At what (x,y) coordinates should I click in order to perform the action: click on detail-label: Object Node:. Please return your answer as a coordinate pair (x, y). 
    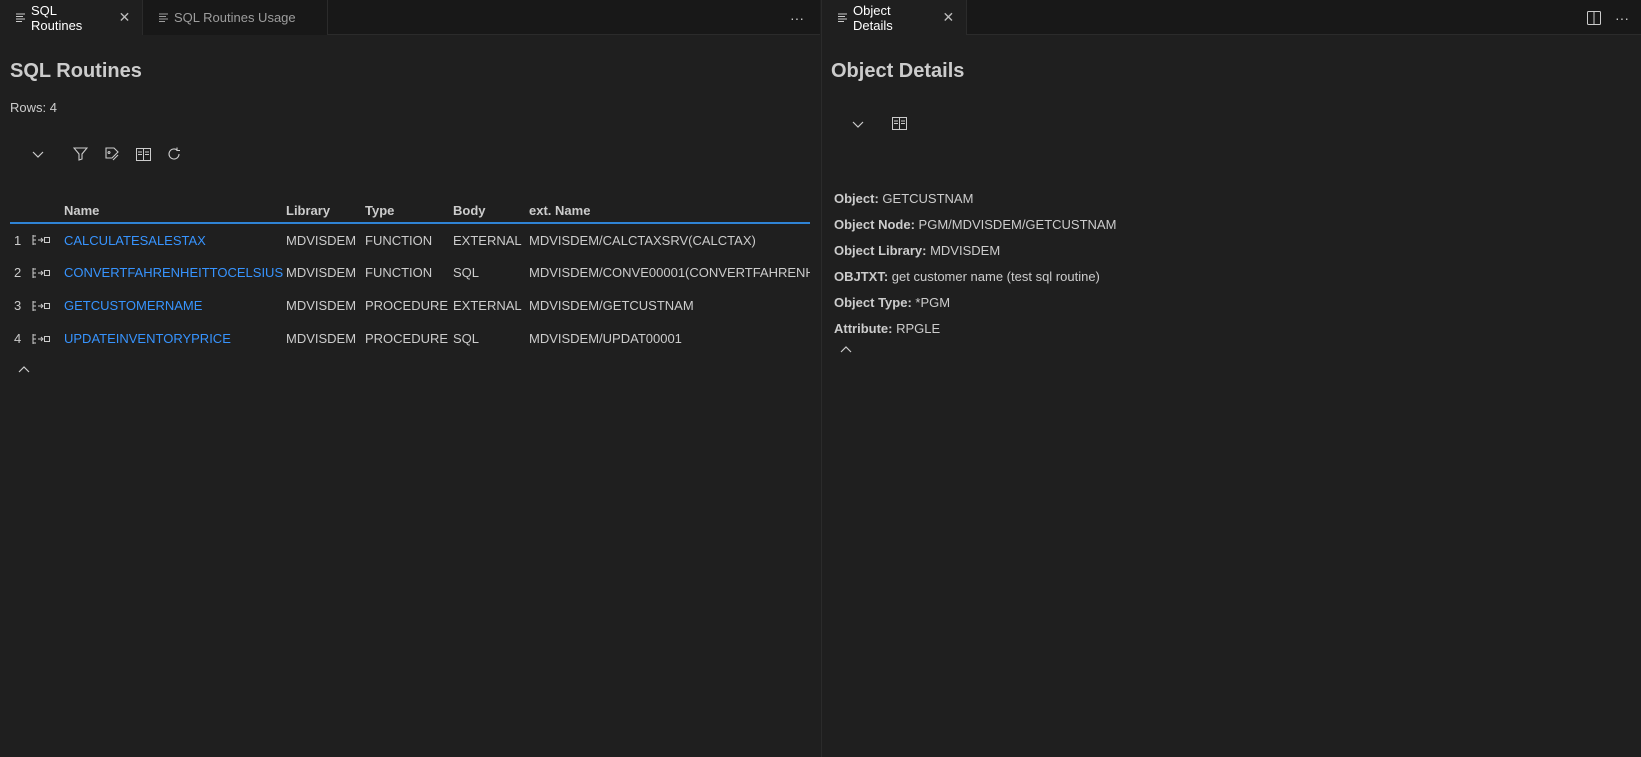
    Looking at the image, I should click on (874, 224).